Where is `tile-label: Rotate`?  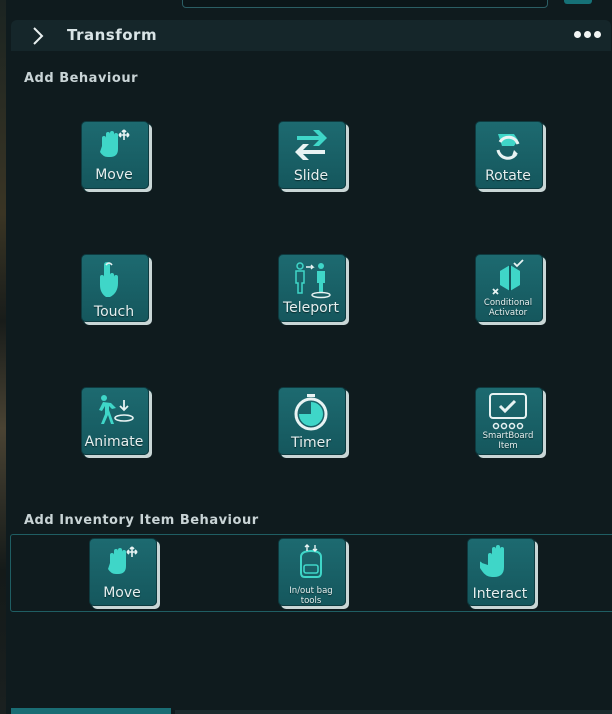
tile-label: Rotate is located at coordinates (508, 176).